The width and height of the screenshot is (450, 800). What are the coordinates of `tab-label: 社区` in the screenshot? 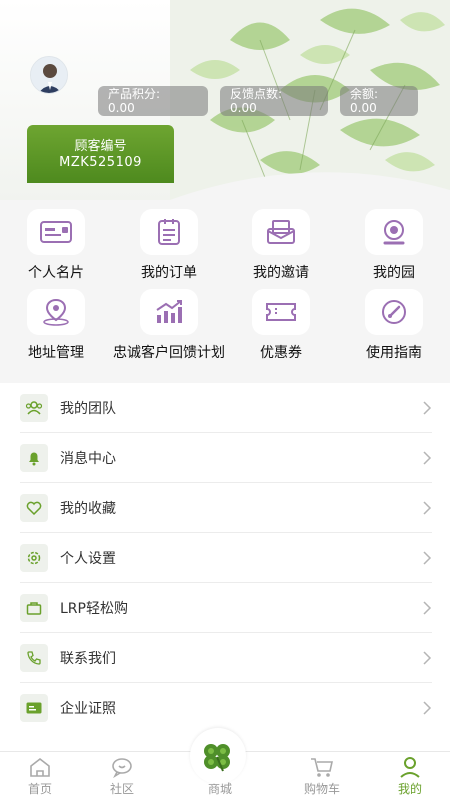 It's located at (121, 789).